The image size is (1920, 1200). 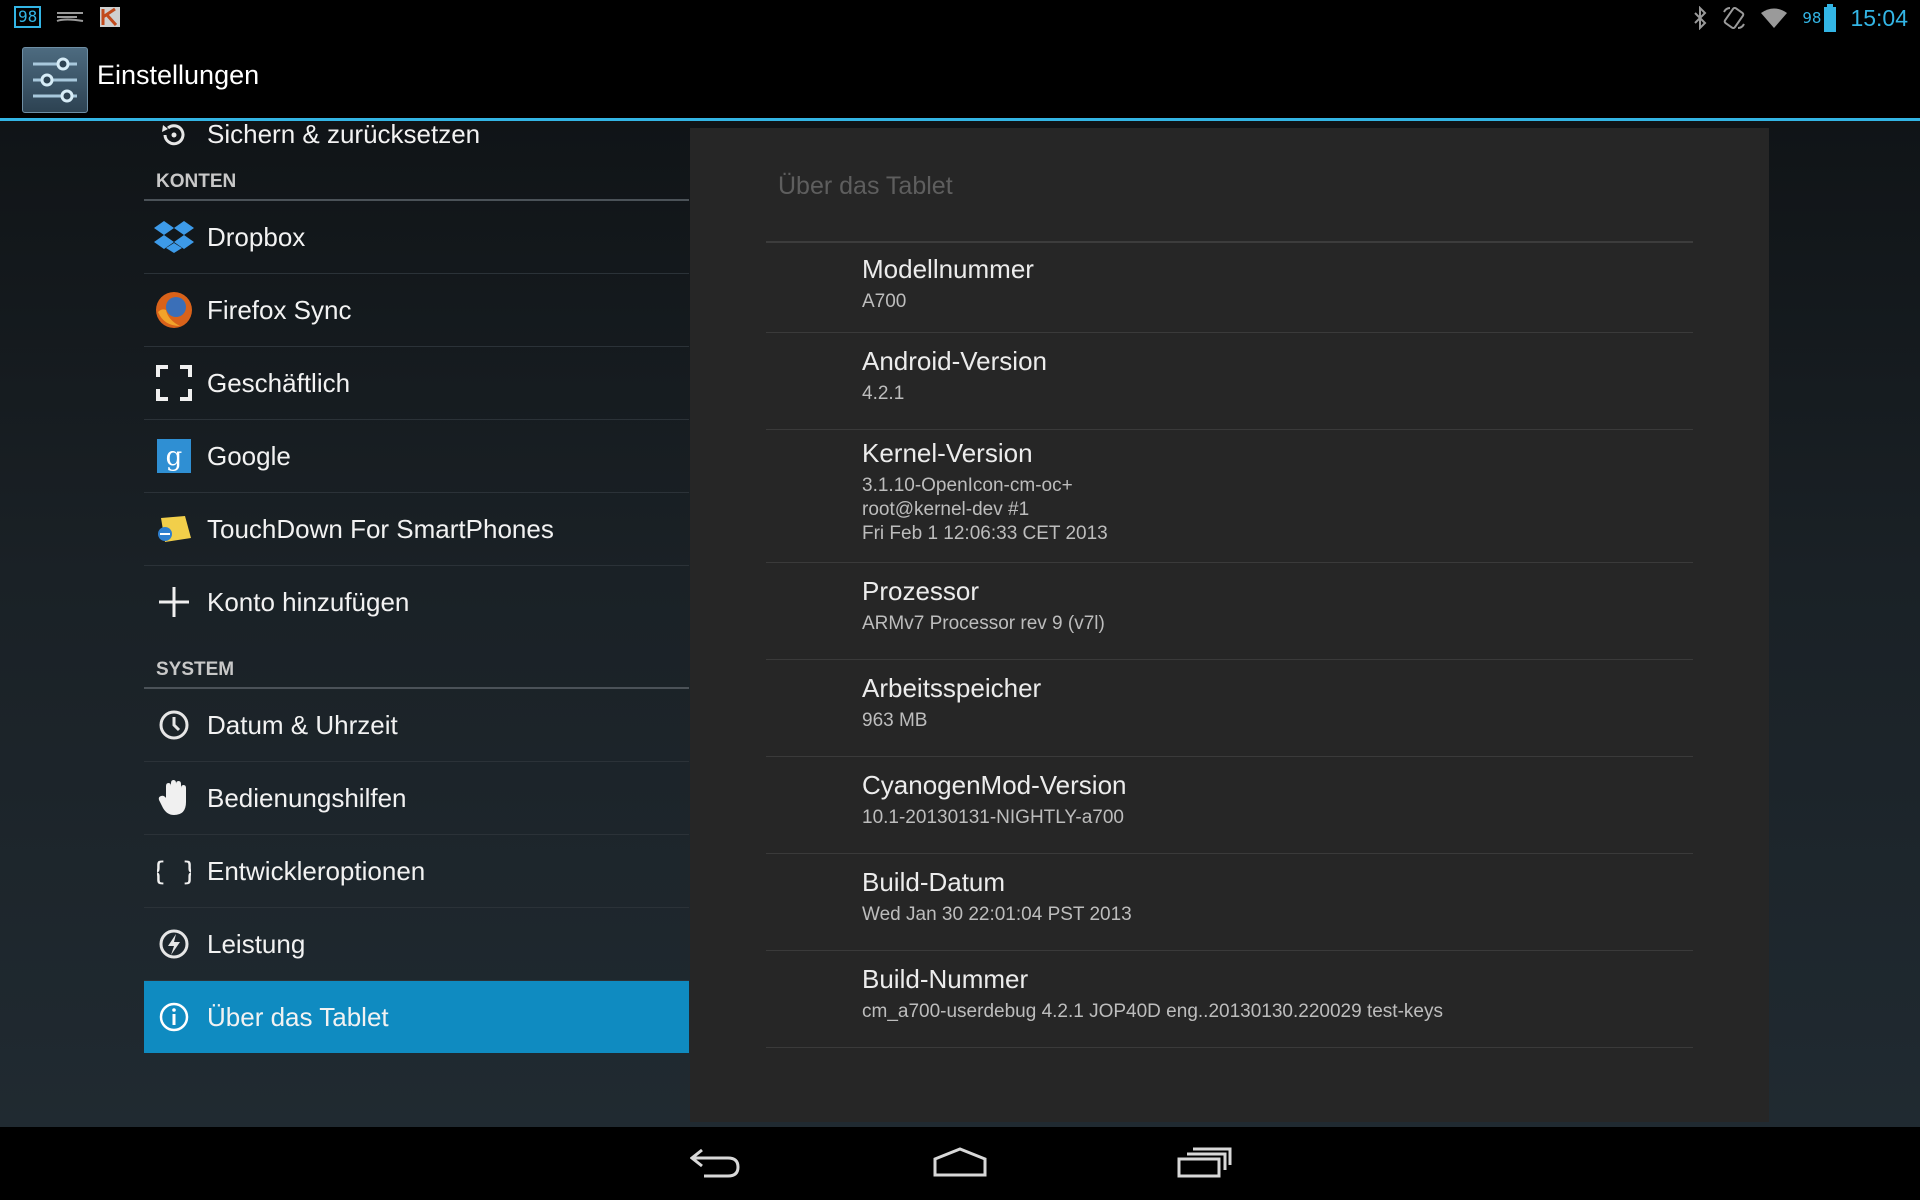 What do you see at coordinates (174, 383) in the screenshot?
I see `corporate-account-icon` at bounding box center [174, 383].